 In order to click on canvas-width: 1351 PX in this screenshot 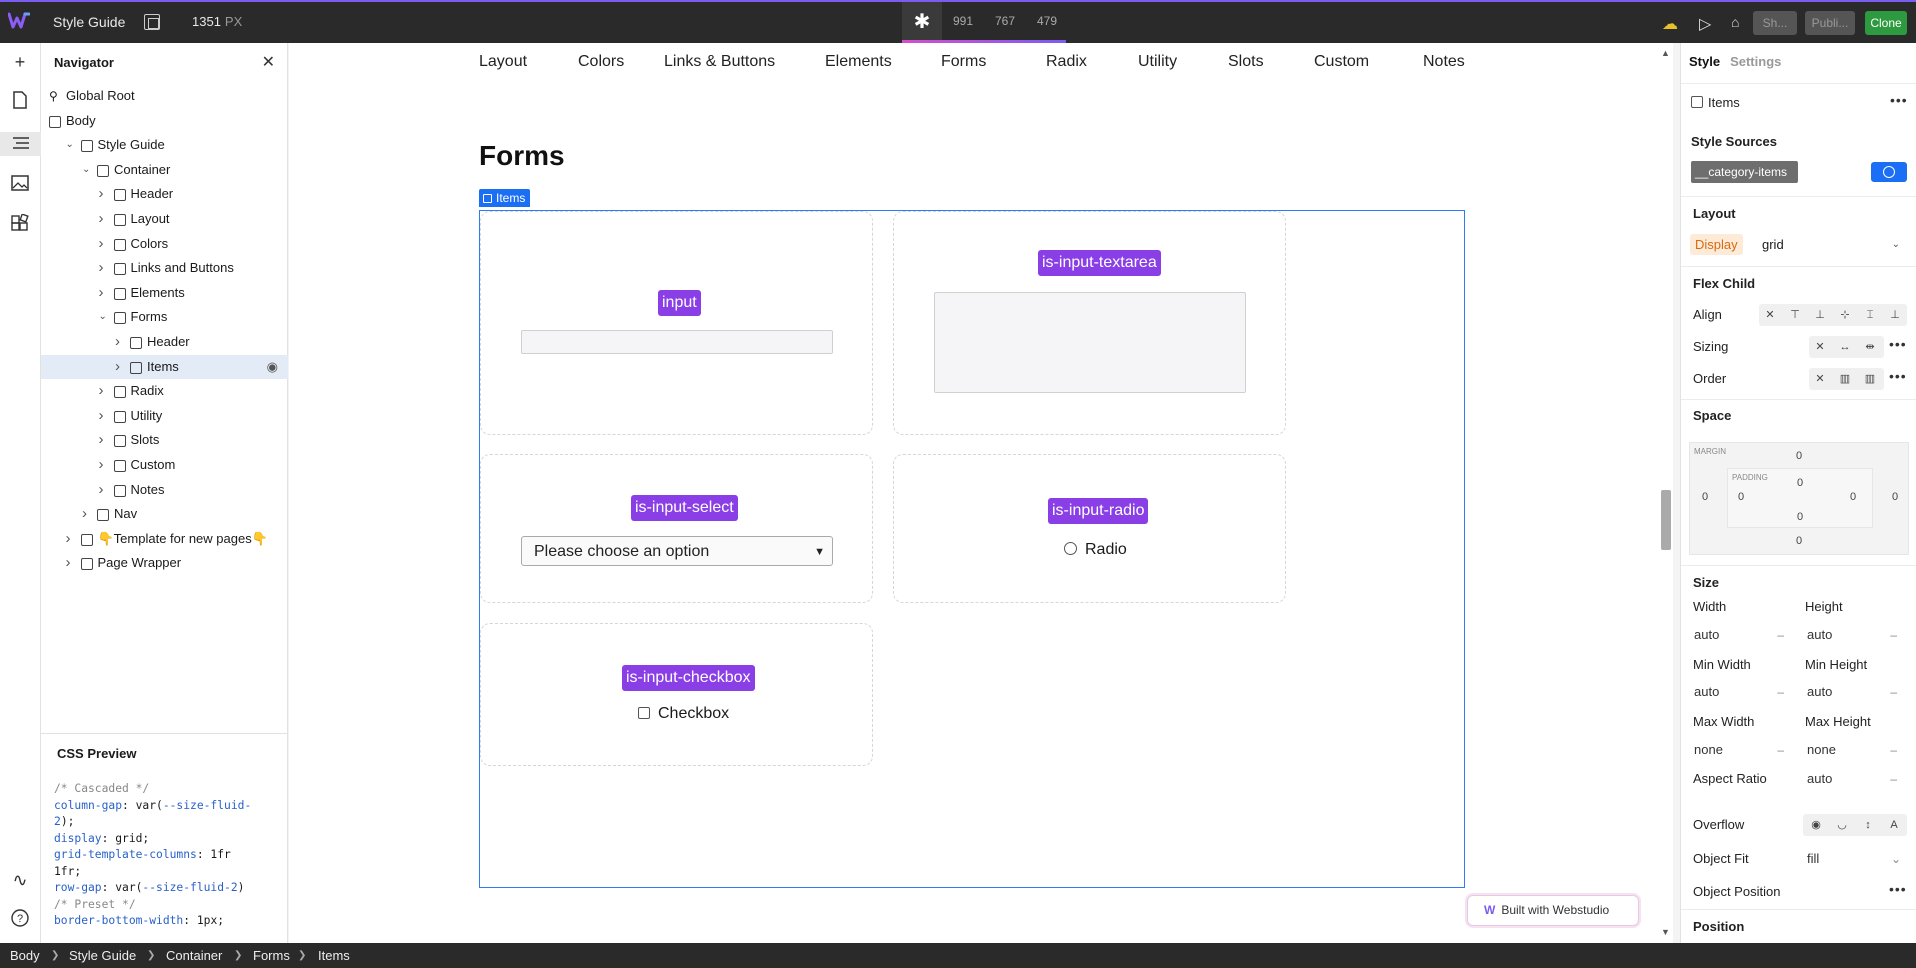, I will do `click(217, 21)`.